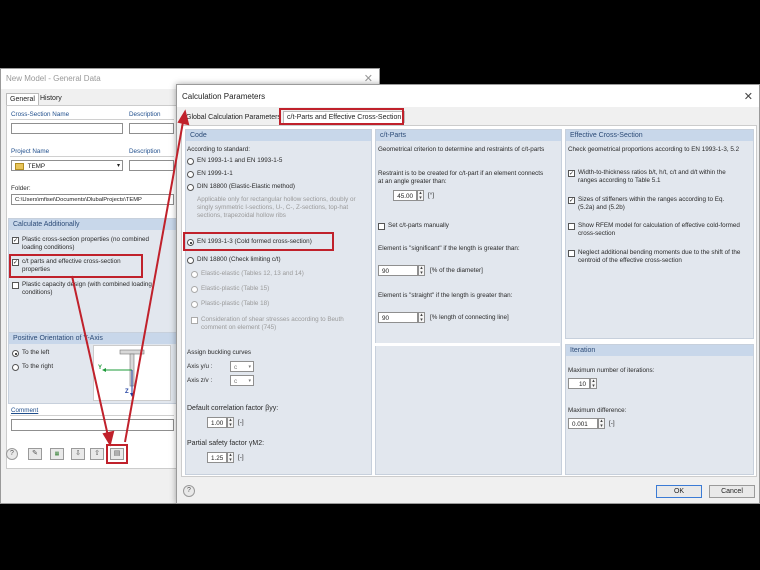 The width and height of the screenshot is (760, 570). What do you see at coordinates (36, 352) in the screenshot?
I see `to-left-label: To the left` at bounding box center [36, 352].